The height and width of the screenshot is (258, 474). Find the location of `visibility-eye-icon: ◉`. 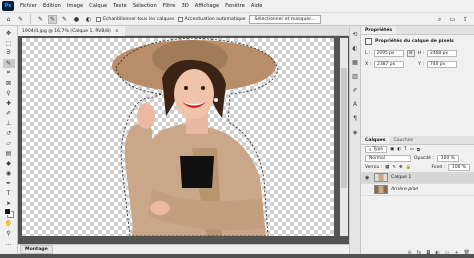

visibility-eye-icon: ◉ is located at coordinates (368, 178).